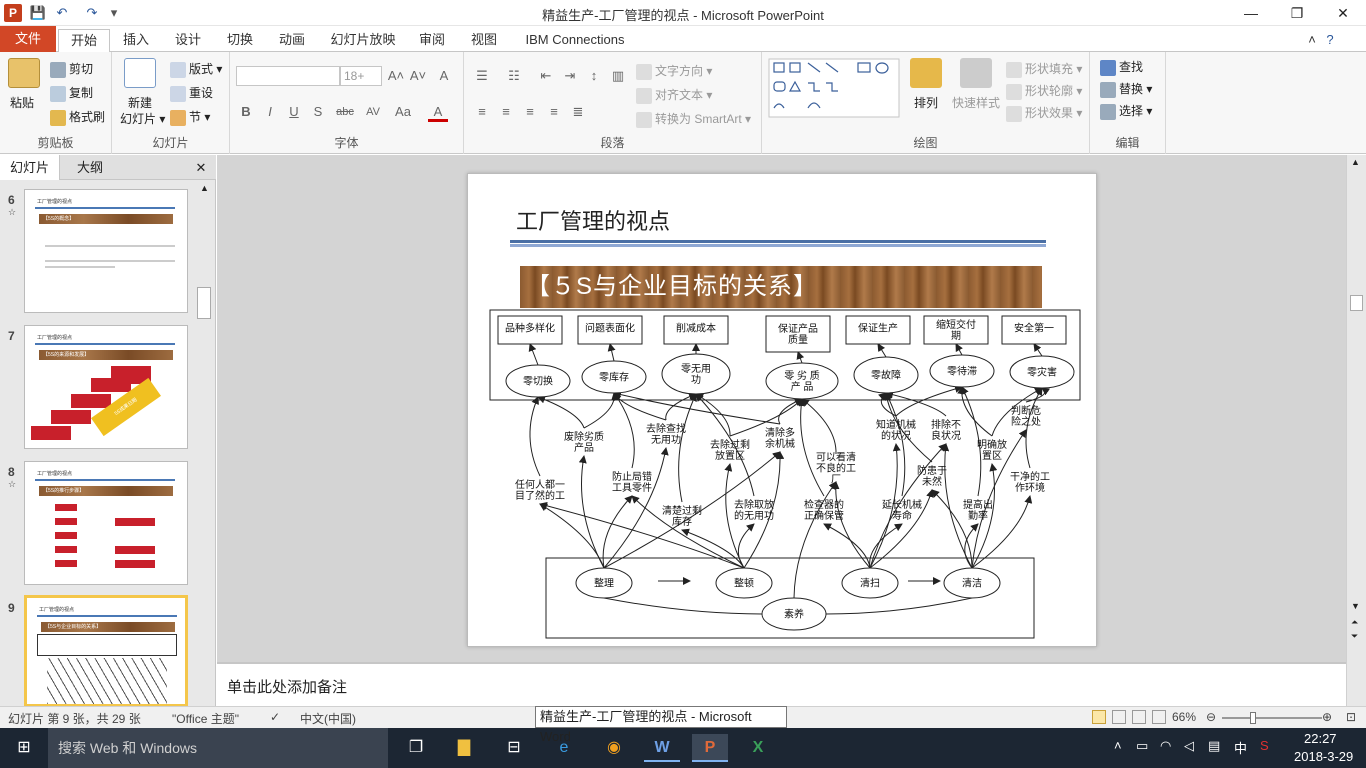  I want to click on scroll-down-icon: ▼, so click(1355, 606).